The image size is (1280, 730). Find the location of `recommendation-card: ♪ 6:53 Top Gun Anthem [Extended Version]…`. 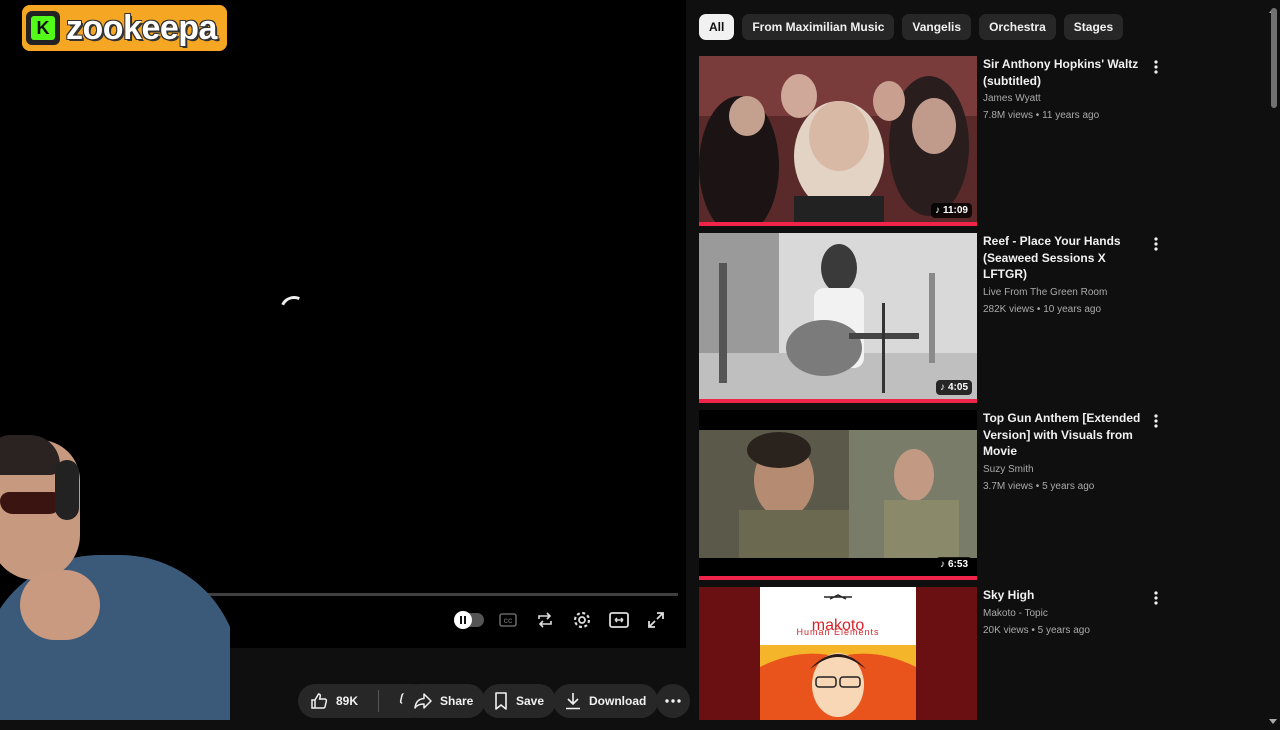

recommendation-card: ♪ 6:53 Top Gun Anthem [Extended Version]… is located at coordinates (934, 495).